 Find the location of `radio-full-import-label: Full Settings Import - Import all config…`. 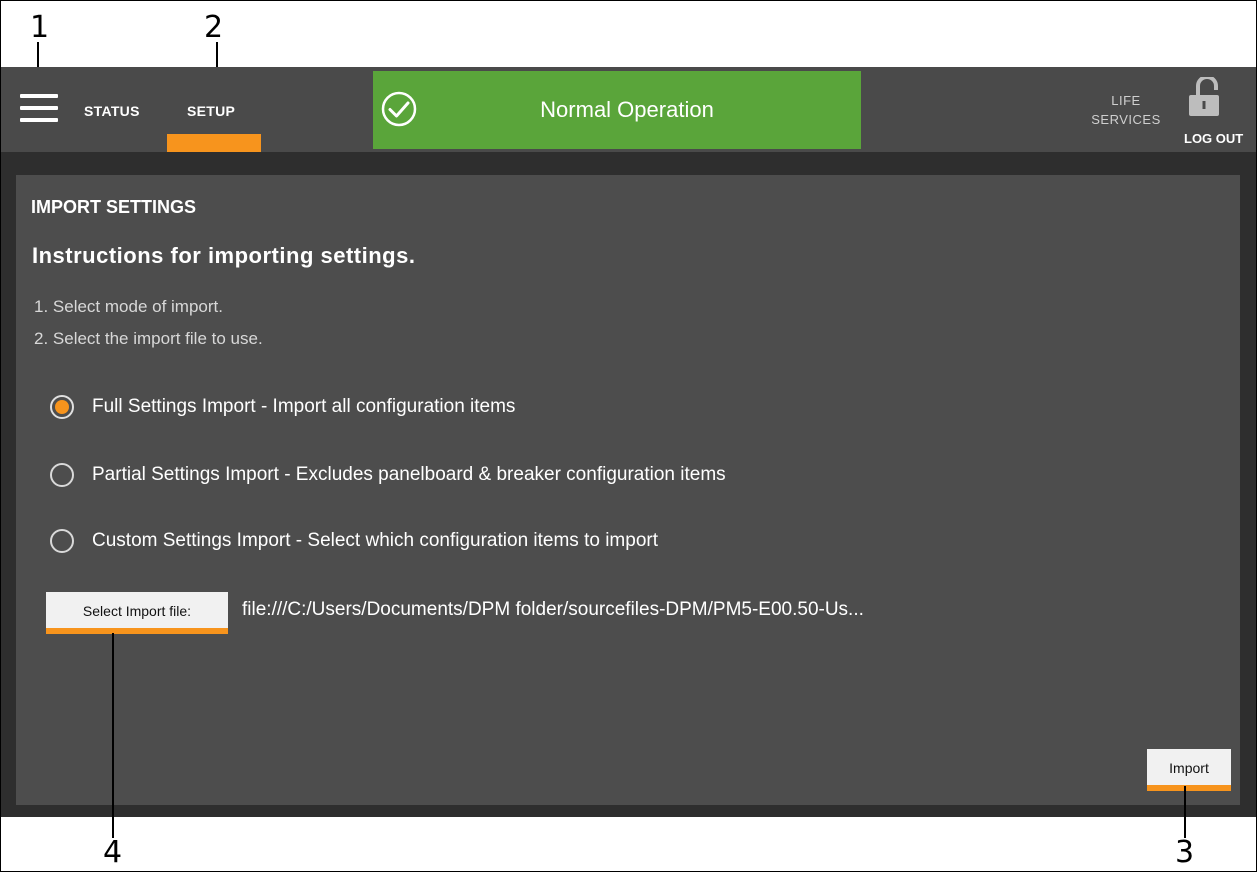

radio-full-import-label: Full Settings Import - Import all config… is located at coordinates (304, 406).